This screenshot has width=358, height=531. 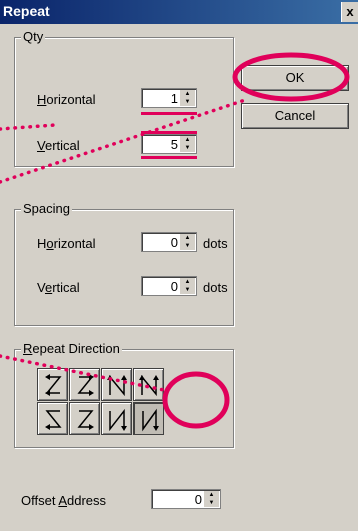 What do you see at coordinates (33, 36) in the screenshot?
I see `qty-group-label: Qty` at bounding box center [33, 36].